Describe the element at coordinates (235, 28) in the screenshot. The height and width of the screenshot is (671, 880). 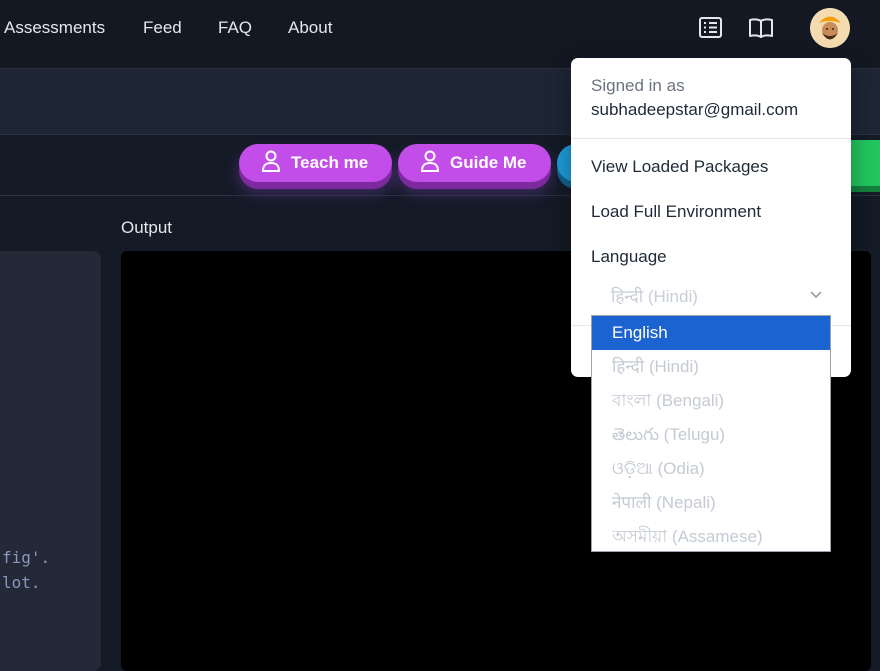
I see `nav-link-faq: FAQ` at that location.